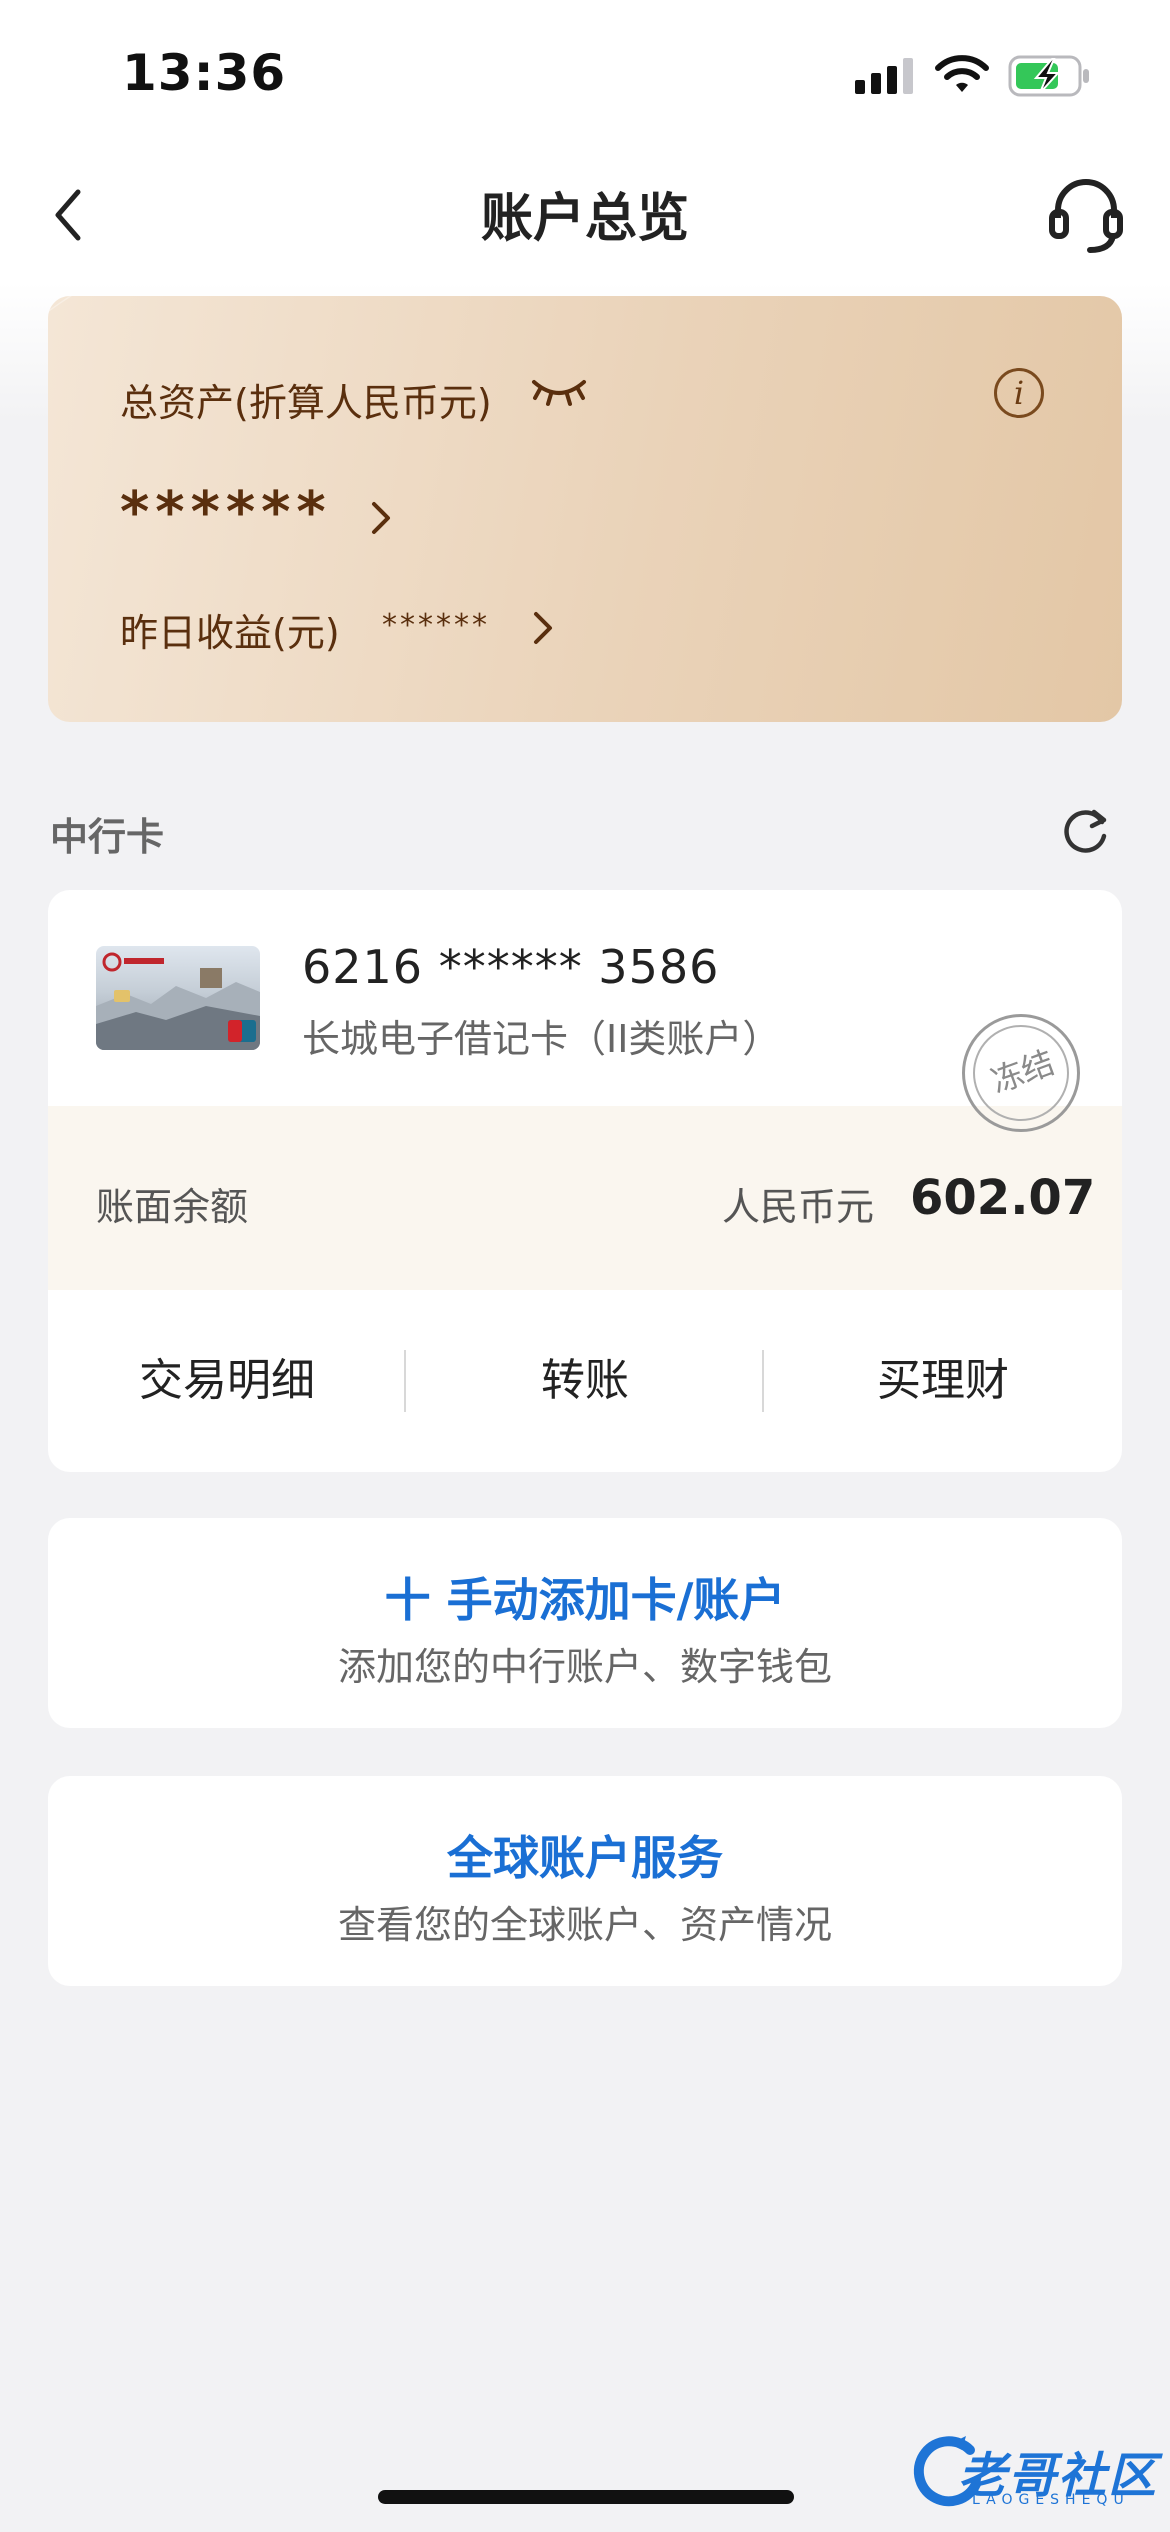 This screenshot has width=1170, height=2532. What do you see at coordinates (586, 2497) in the screenshot?
I see `home-indicator` at bounding box center [586, 2497].